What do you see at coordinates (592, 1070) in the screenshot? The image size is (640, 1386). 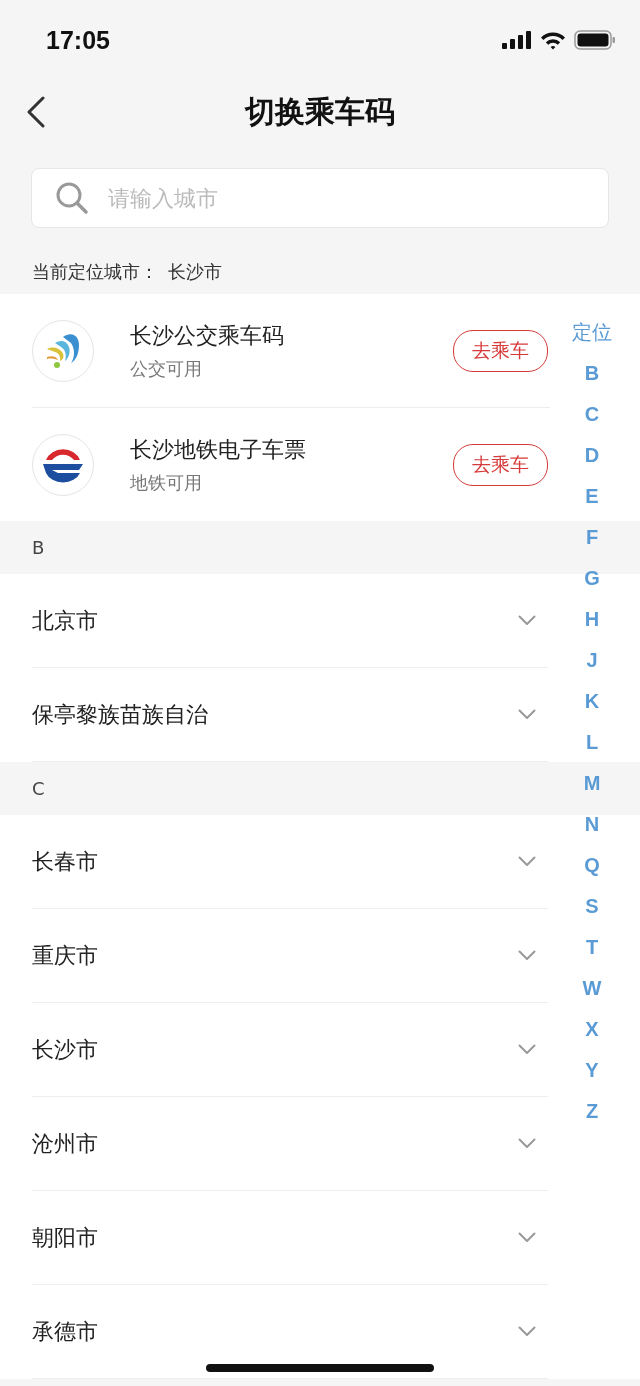 I see `index-letter: Y` at bounding box center [592, 1070].